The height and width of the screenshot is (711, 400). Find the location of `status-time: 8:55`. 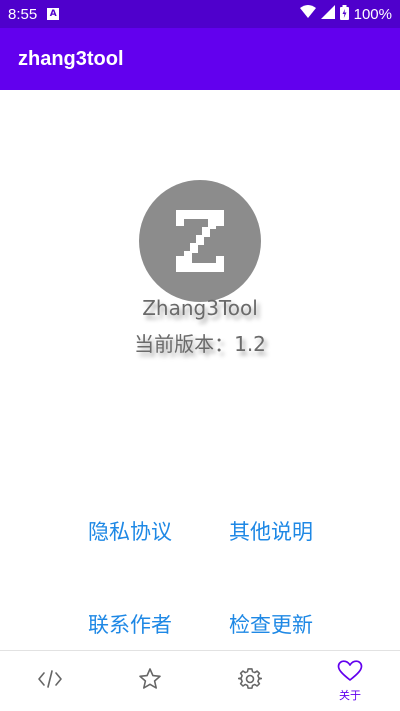

status-time: 8:55 is located at coordinates (23, 14).